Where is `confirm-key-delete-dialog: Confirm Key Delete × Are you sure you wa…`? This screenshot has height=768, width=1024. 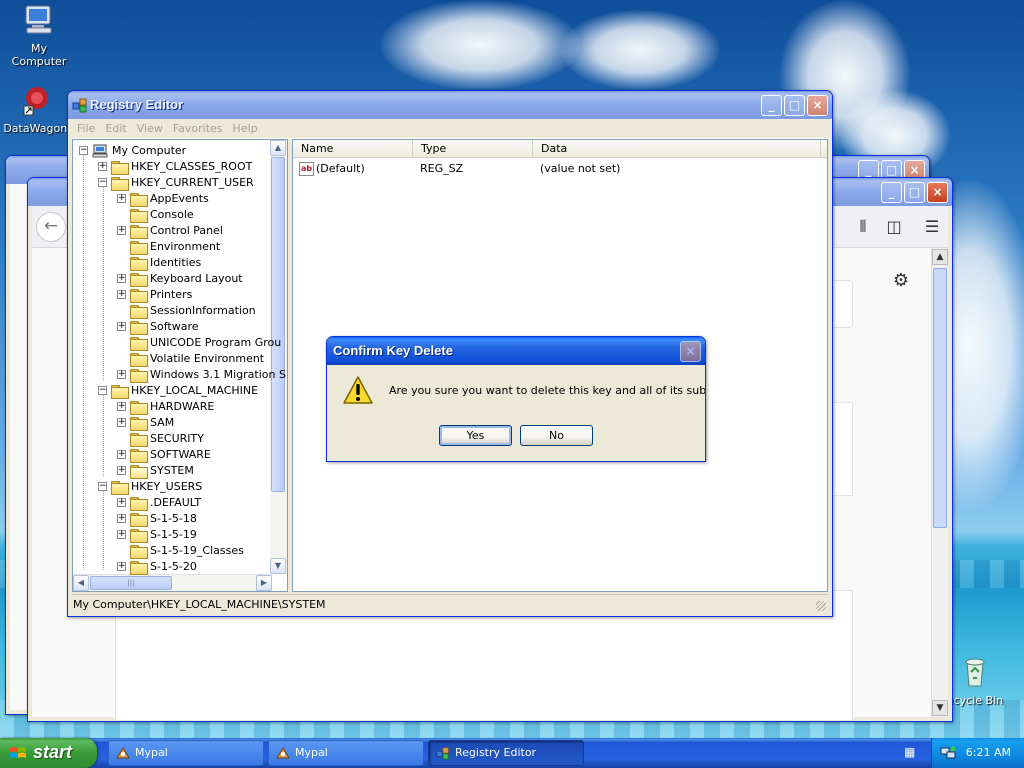 confirm-key-delete-dialog: Confirm Key Delete × Are you sure you wa… is located at coordinates (516, 399).